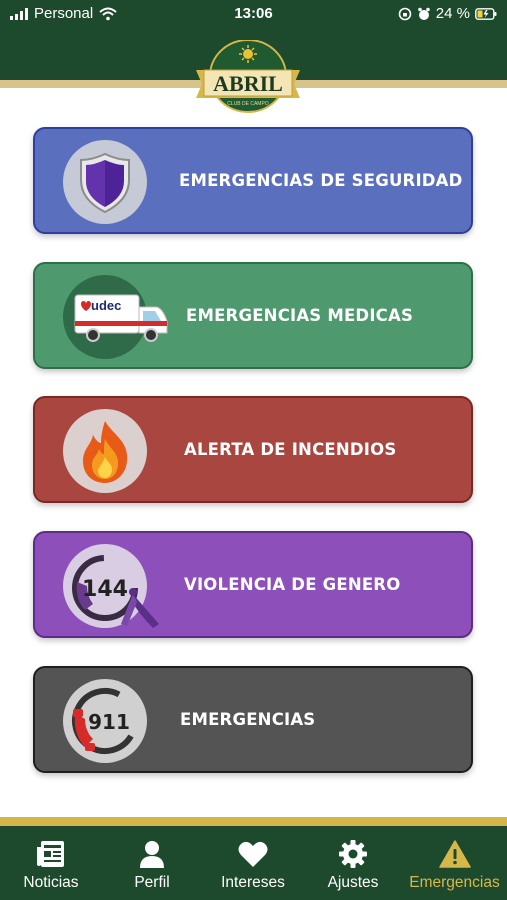 The image size is (507, 900). I want to click on phone-144-icon-circle: 144, so click(111, 586).